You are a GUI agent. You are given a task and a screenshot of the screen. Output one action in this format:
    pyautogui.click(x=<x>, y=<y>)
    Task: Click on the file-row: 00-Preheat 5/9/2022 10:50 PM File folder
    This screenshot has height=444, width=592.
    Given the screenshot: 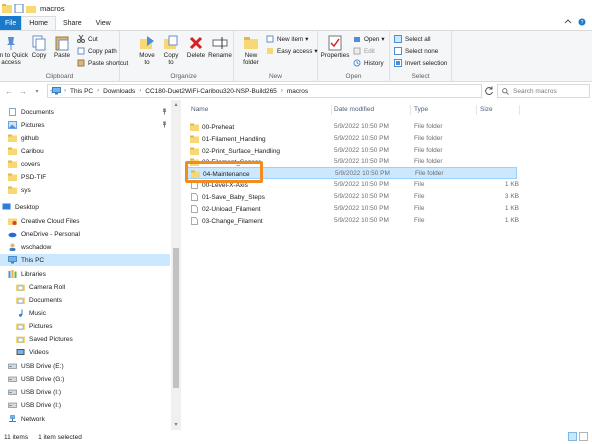 What is the action you would take?
    pyautogui.click(x=351, y=127)
    